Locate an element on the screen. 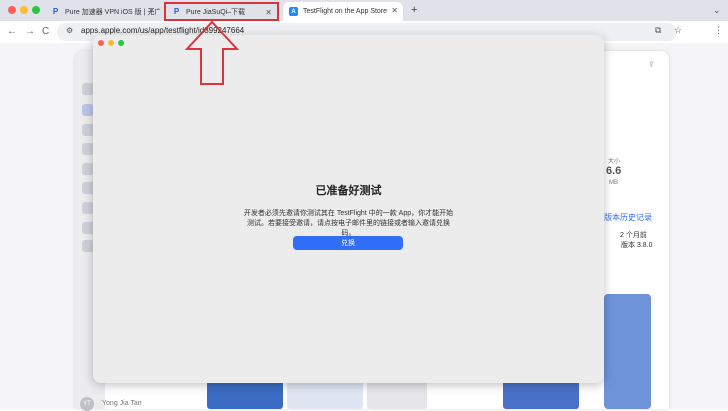 The height and width of the screenshot is (411, 728). tab-testflight-app-store: A TestFlight on the App Store ✕ is located at coordinates (343, 11).